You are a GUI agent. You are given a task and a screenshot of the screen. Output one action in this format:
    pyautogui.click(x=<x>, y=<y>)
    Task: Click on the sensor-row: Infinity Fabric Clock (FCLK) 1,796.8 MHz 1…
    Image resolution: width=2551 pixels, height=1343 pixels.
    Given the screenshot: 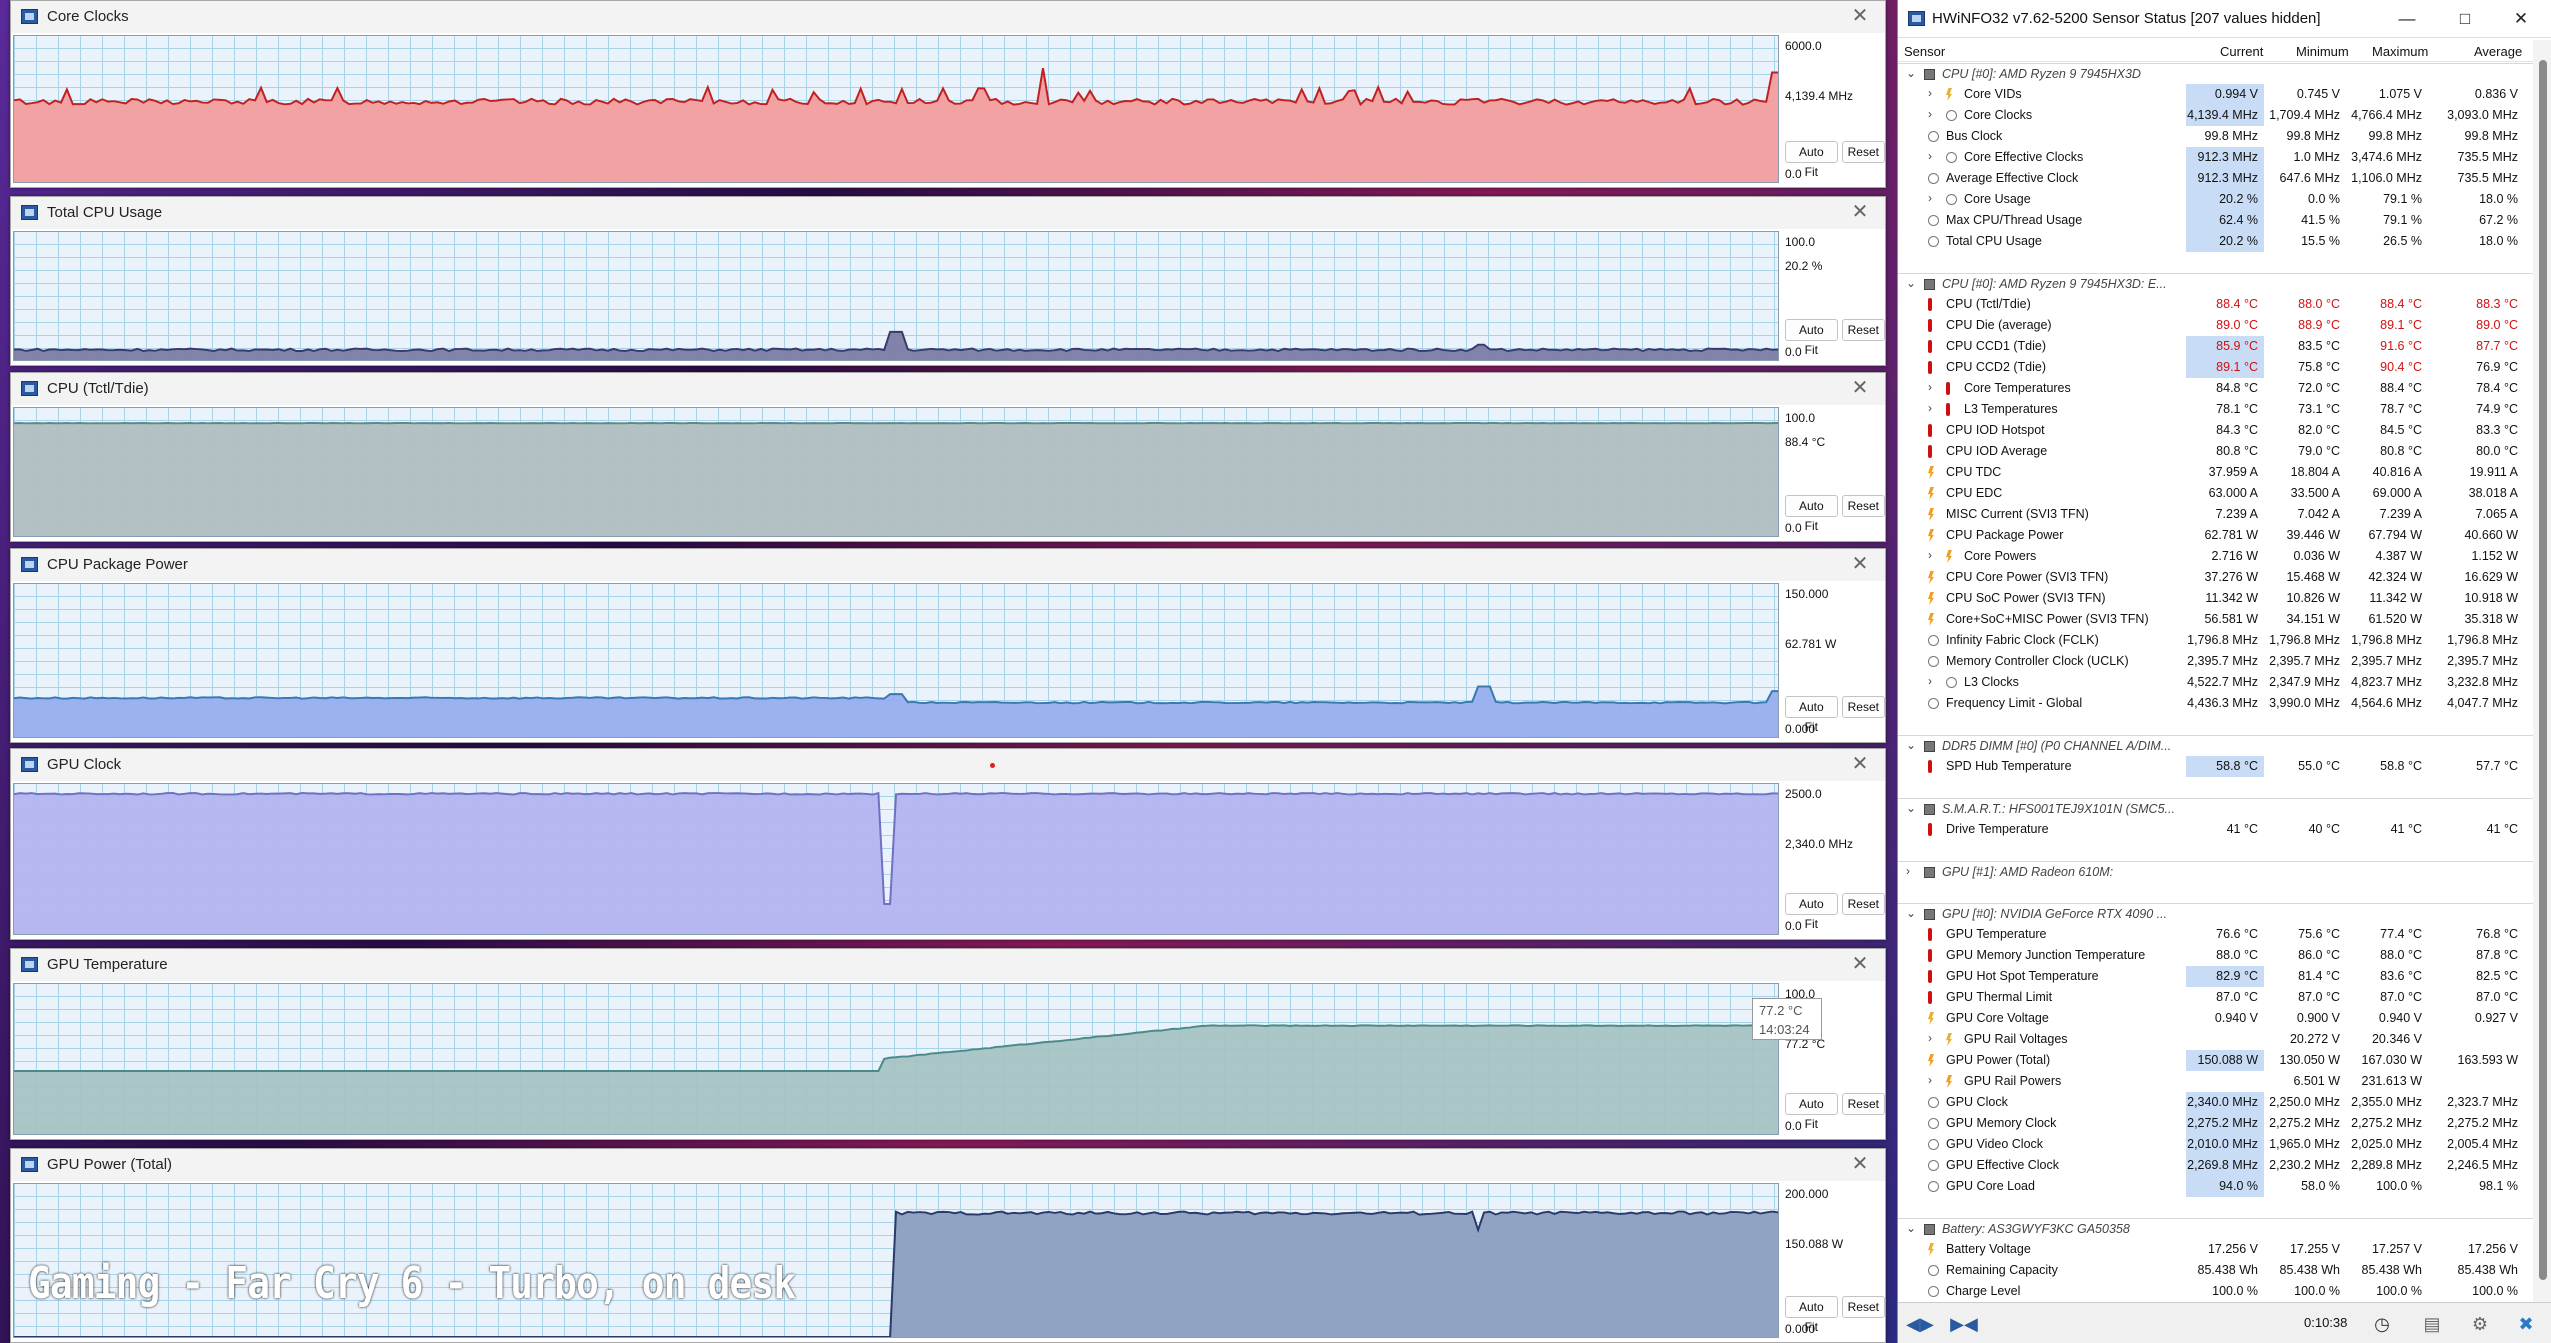 What is the action you would take?
    pyautogui.click(x=2216, y=640)
    